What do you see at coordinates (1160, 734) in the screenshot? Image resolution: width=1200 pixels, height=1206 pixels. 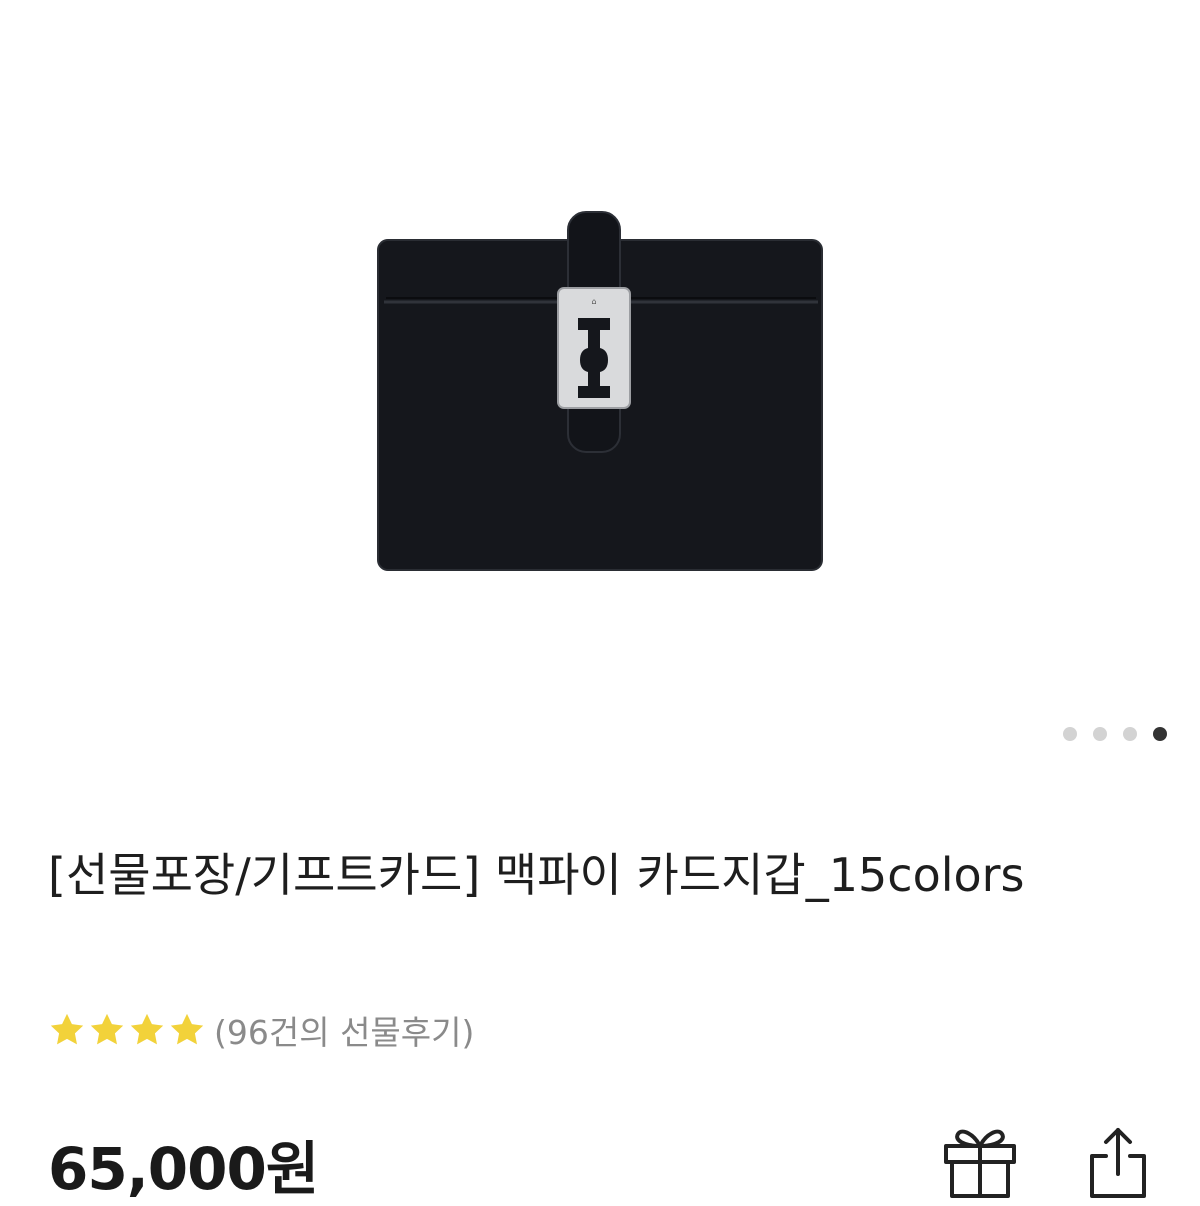 I see `pager-dot-active` at bounding box center [1160, 734].